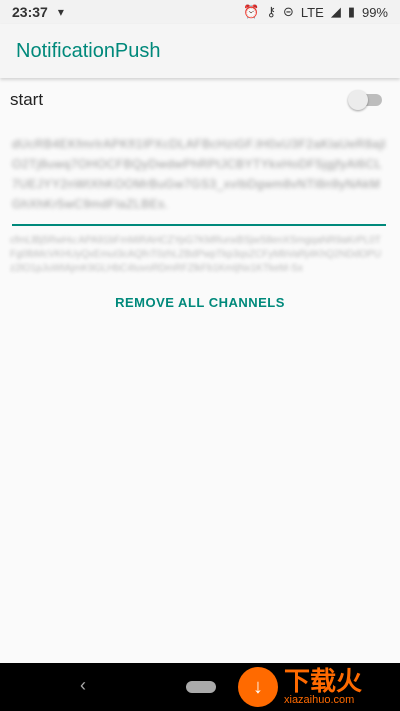 The width and height of the screenshot is (400, 711). Describe the element at coordinates (30, 12) in the screenshot. I see `status-time: 23:37` at that location.